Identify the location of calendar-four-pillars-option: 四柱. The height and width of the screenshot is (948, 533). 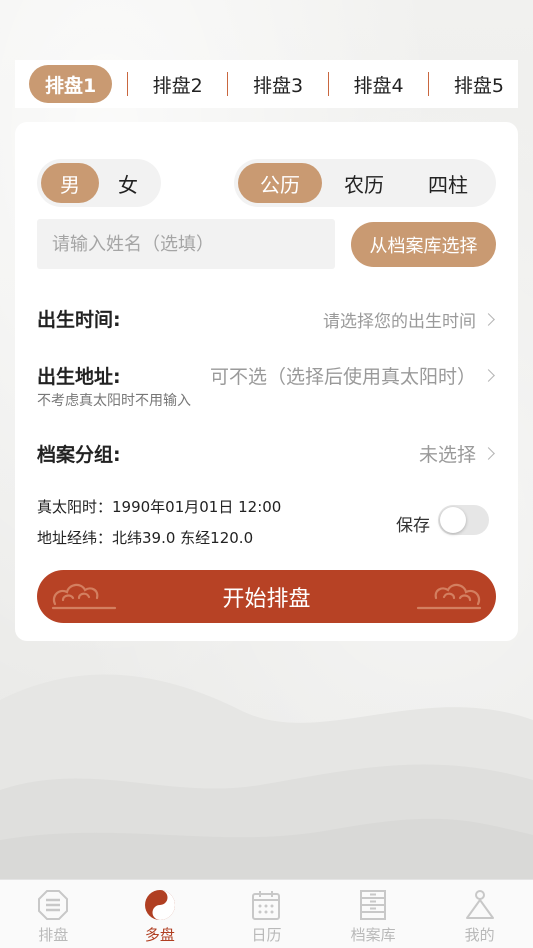
(448, 183).